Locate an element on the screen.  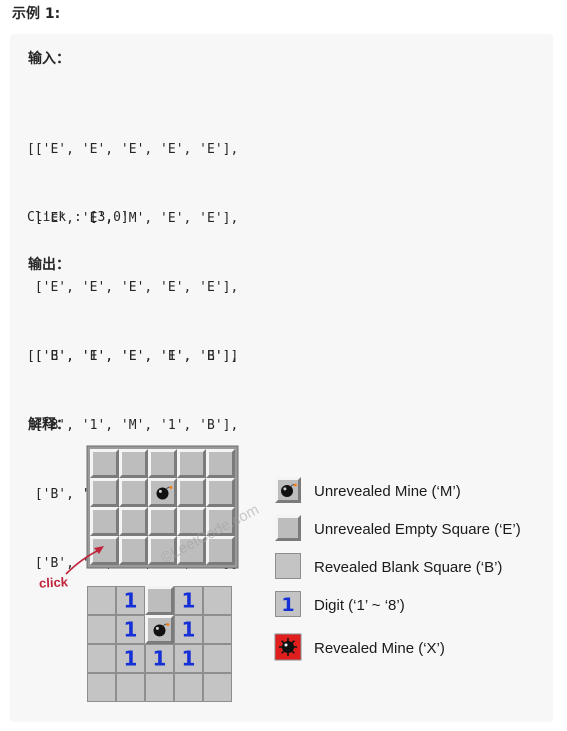
minesweeper-figure: 1 11 11 1 1 1 is located at coordinates (183, 573).